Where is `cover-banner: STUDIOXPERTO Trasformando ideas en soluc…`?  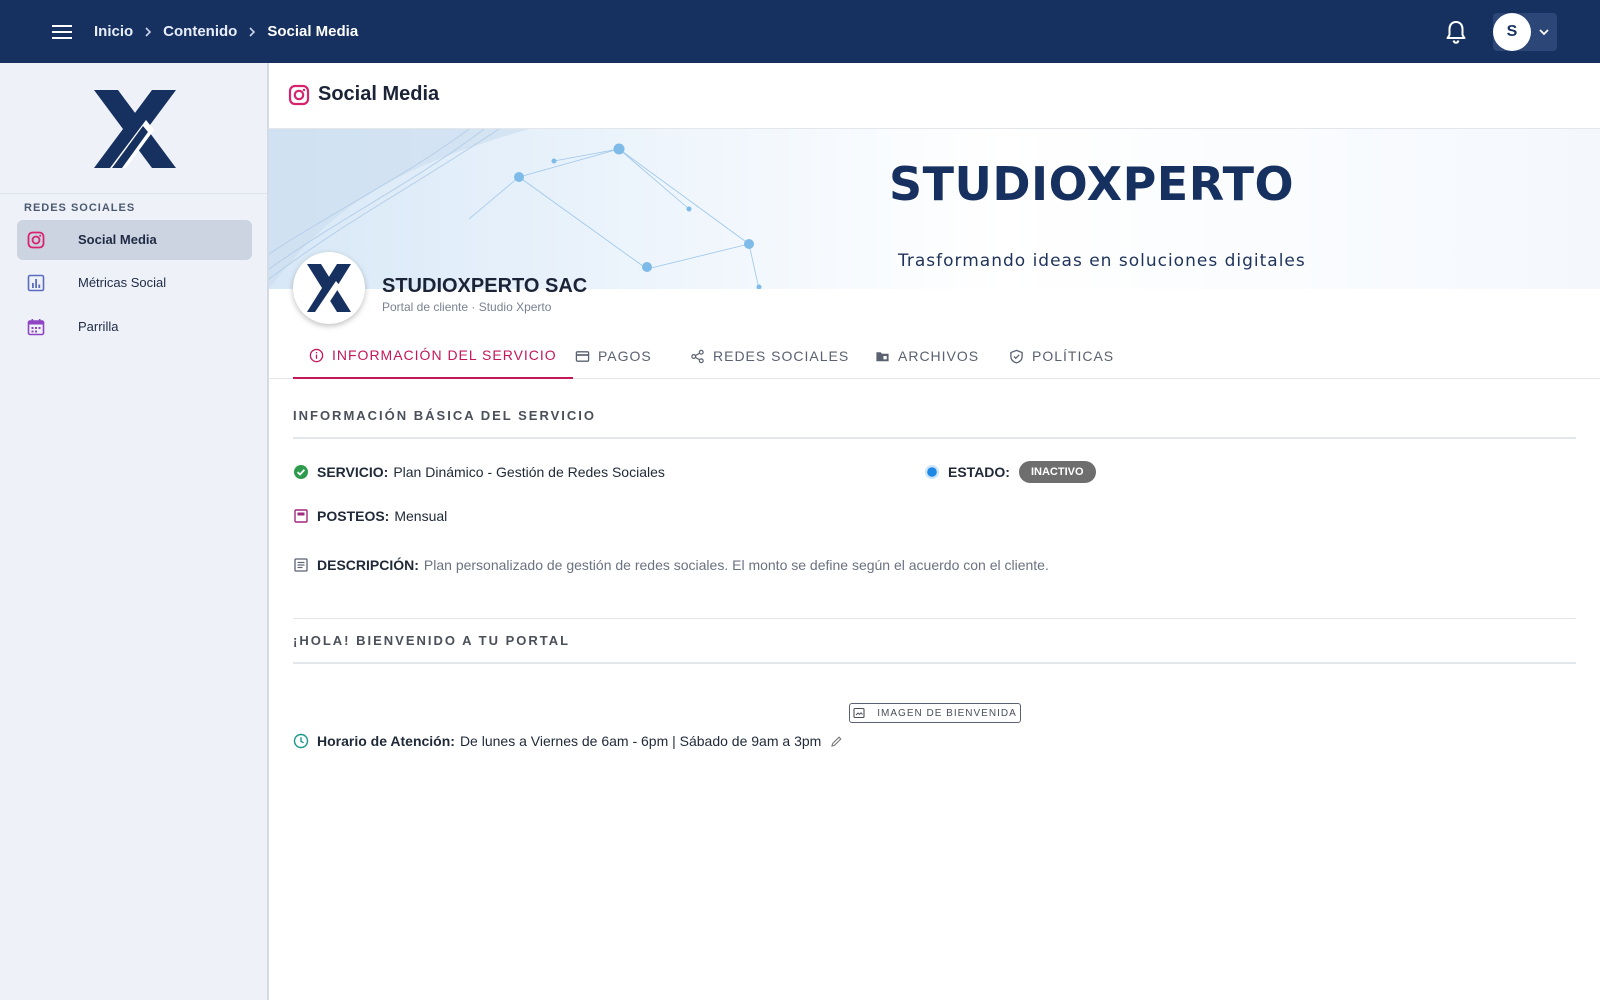 cover-banner: STUDIOXPERTO Trasformando ideas en soluc… is located at coordinates (934, 209).